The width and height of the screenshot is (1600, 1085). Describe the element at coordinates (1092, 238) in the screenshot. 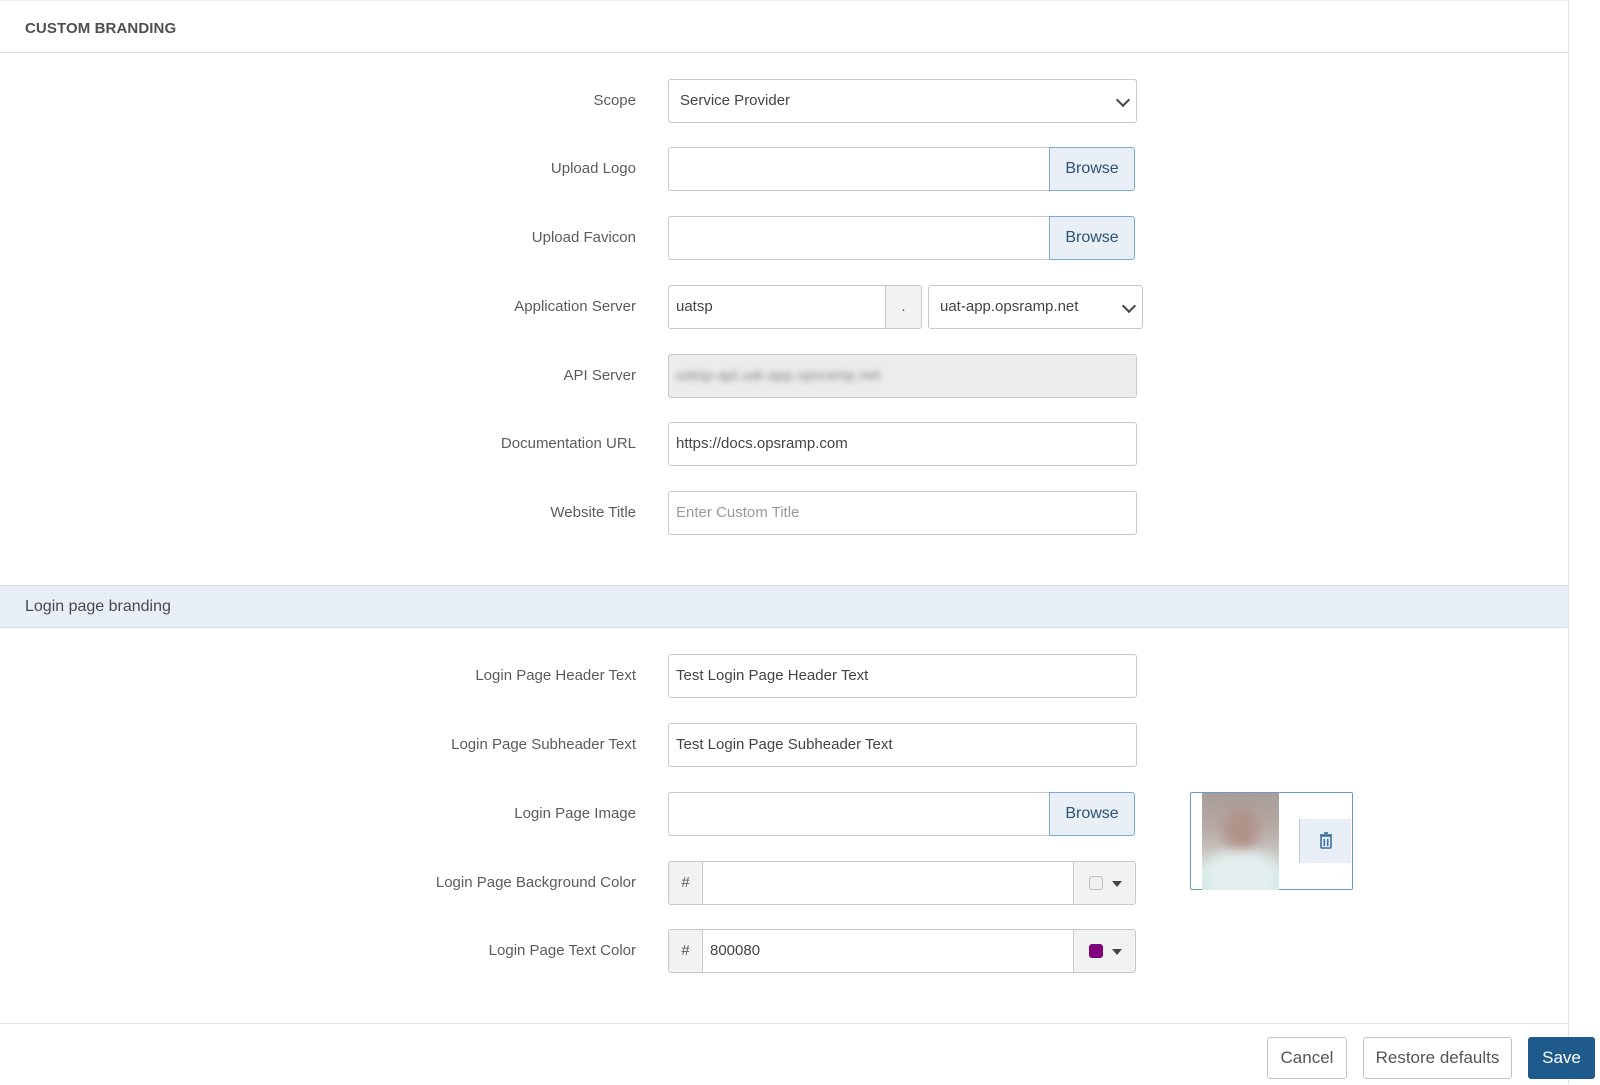

I see `upload-favicon-browse-button: Browse` at that location.